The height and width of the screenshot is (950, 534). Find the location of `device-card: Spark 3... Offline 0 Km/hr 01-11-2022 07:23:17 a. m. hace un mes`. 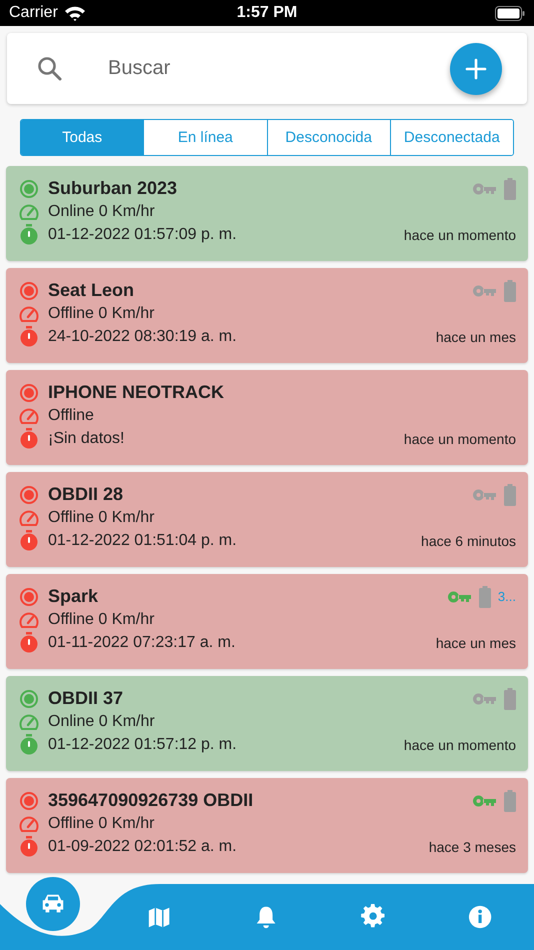

device-card: Spark 3... Offline 0 Km/hr 01-11-2022 07:23:17 a. m. hace un mes is located at coordinates (267, 621).